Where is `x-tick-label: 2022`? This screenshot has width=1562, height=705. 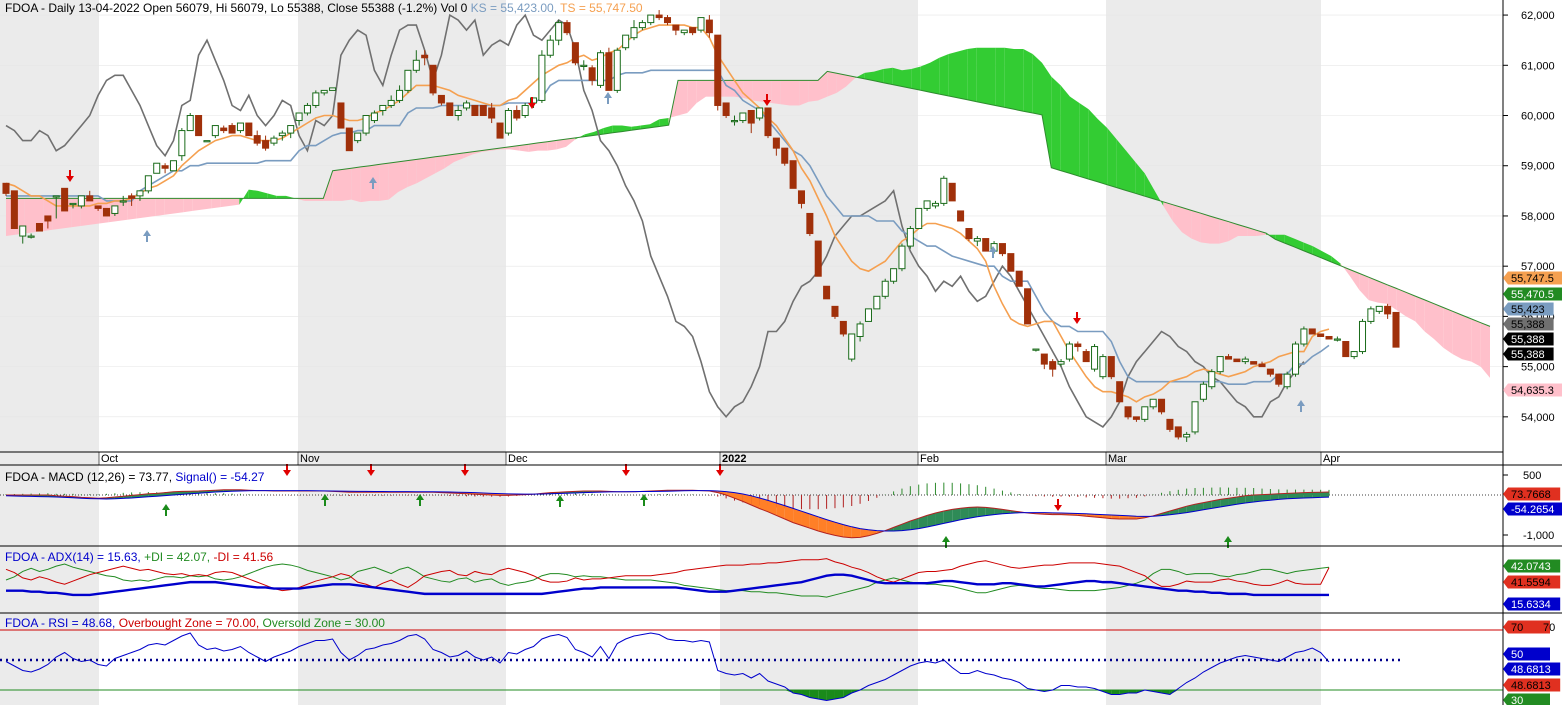
x-tick-label: 2022 is located at coordinates (734, 459).